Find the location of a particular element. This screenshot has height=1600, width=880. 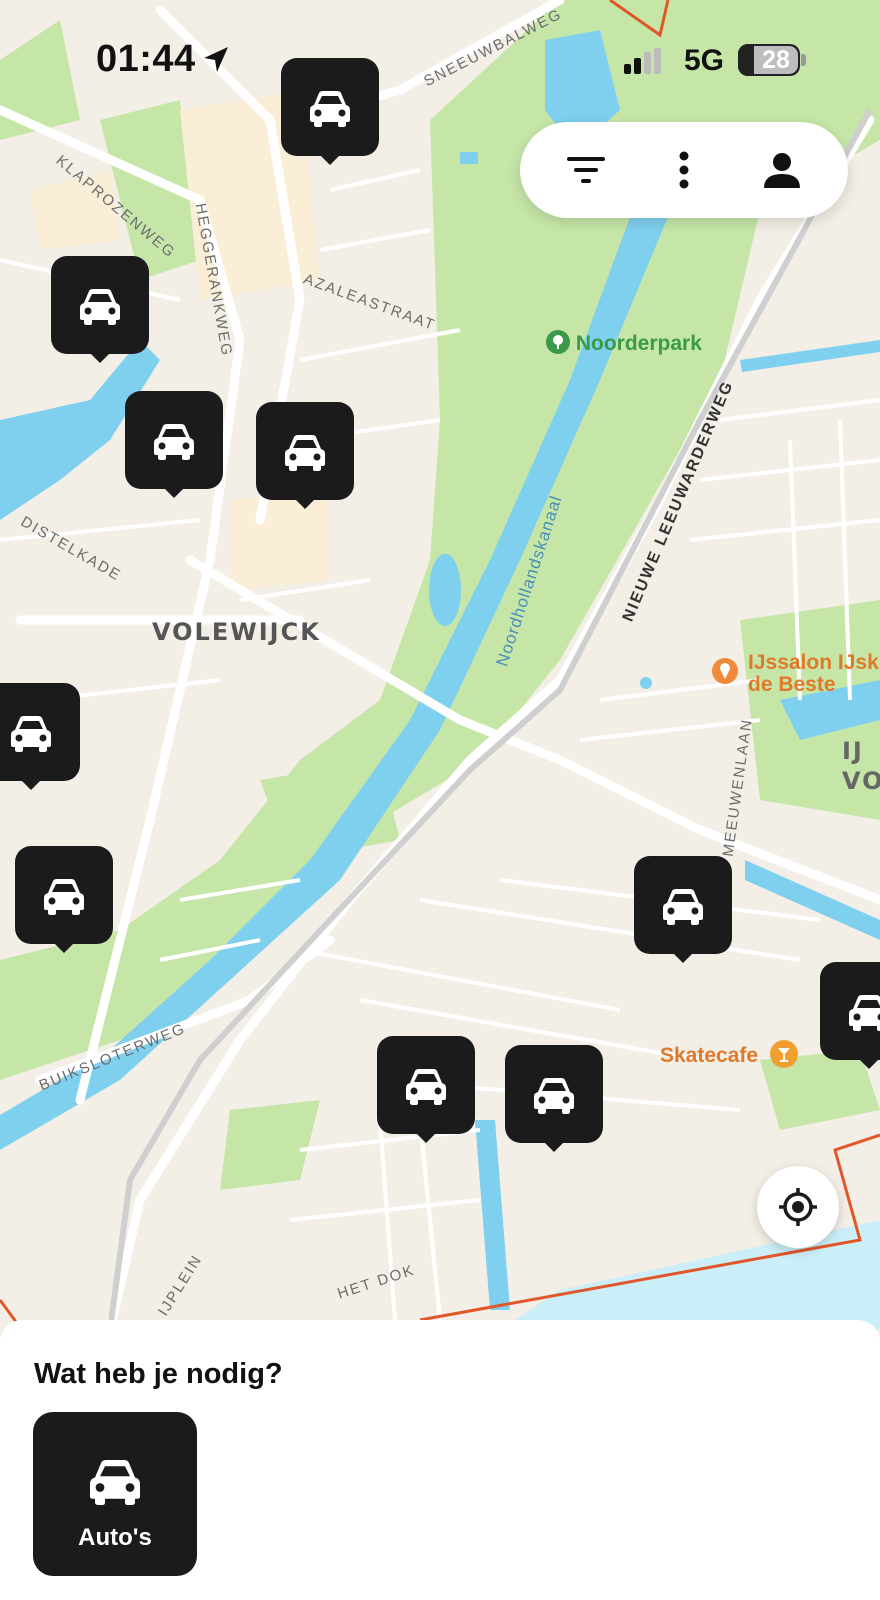

category-cars-button: Auto's is located at coordinates (115, 1494).